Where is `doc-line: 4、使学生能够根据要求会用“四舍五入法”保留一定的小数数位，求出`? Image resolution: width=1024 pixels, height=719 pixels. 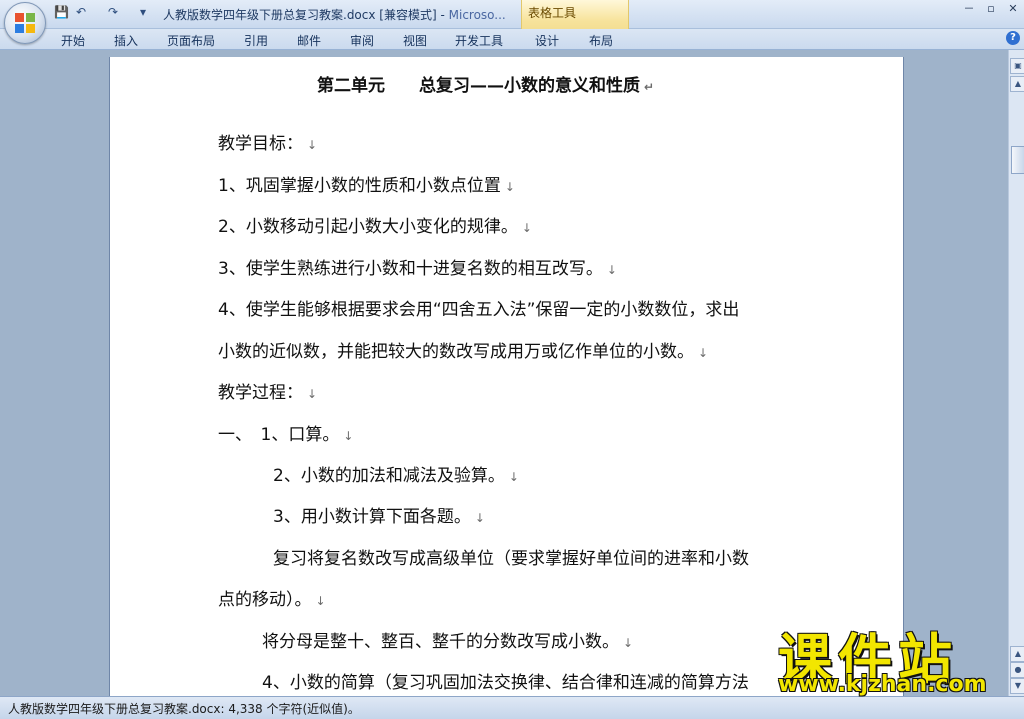
doc-line: 4、使学生能够根据要求会用“四舍五入法”保留一定的小数数位，求出 is located at coordinates (479, 310).